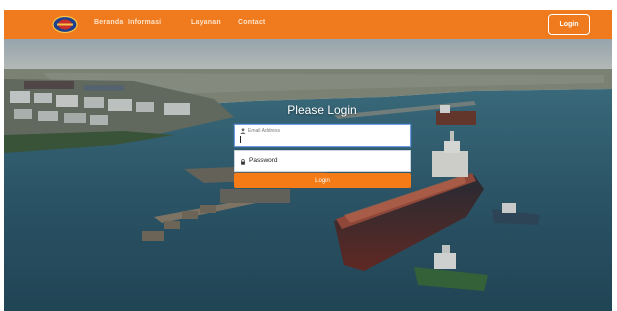 The width and height of the screenshot is (617, 311). What do you see at coordinates (322, 180) in the screenshot?
I see `login-submit-button: Login` at bounding box center [322, 180].